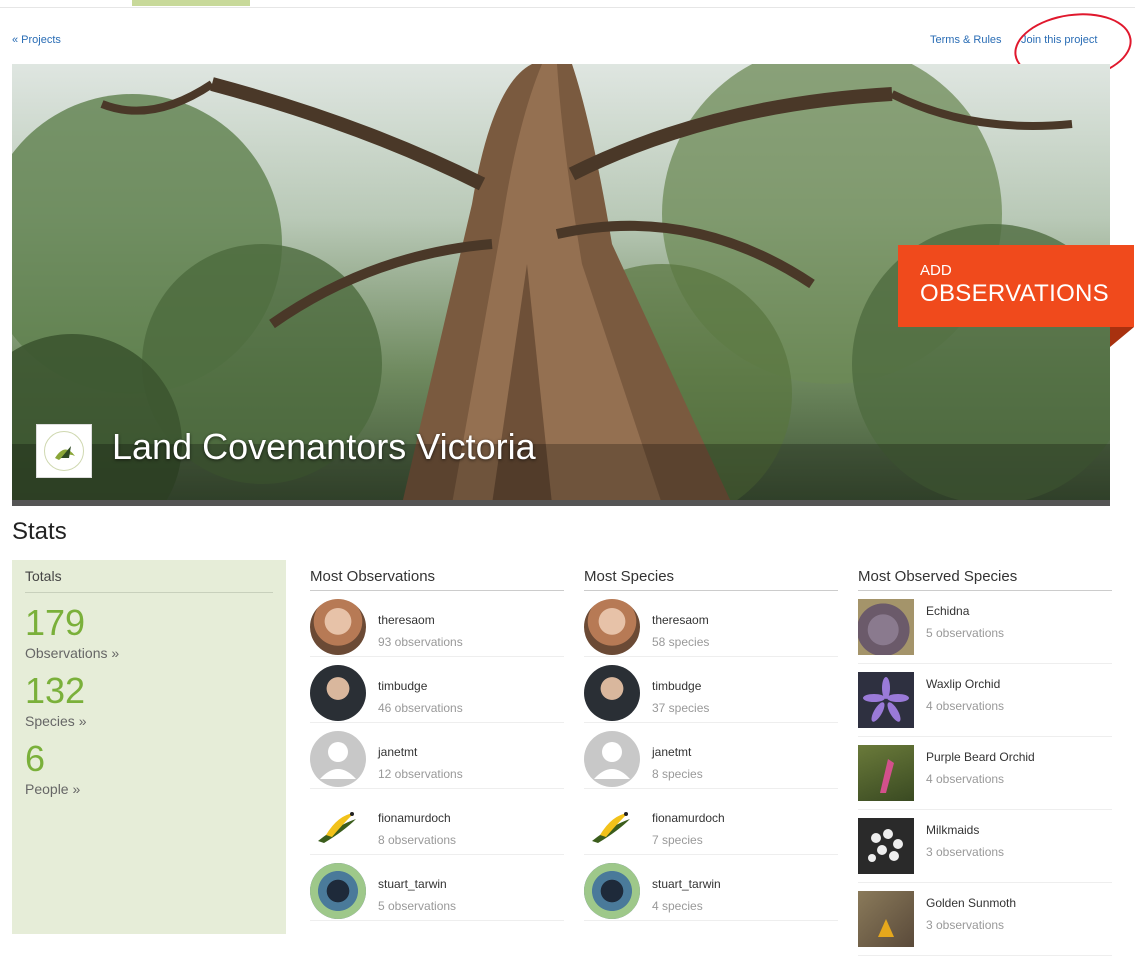 This screenshot has width=1135, height=963. Describe the element at coordinates (965, 633) in the screenshot. I see `species-meta: 5 observations` at that location.